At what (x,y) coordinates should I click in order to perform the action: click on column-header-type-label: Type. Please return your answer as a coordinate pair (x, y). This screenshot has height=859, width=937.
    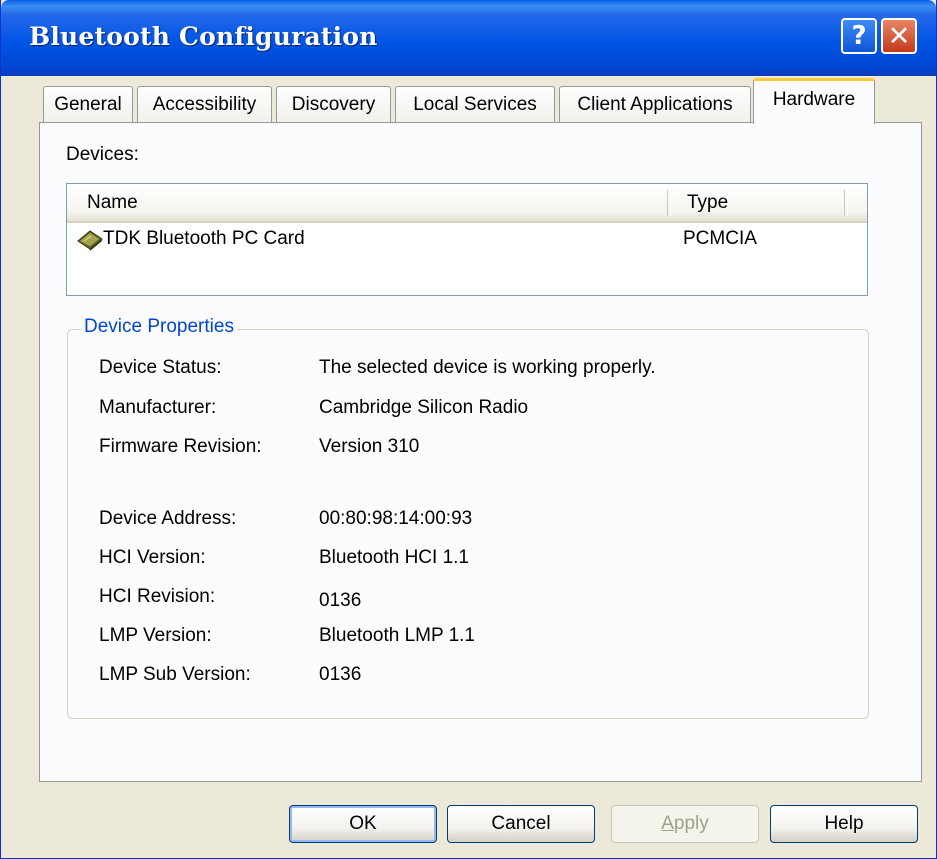
    Looking at the image, I should click on (708, 202).